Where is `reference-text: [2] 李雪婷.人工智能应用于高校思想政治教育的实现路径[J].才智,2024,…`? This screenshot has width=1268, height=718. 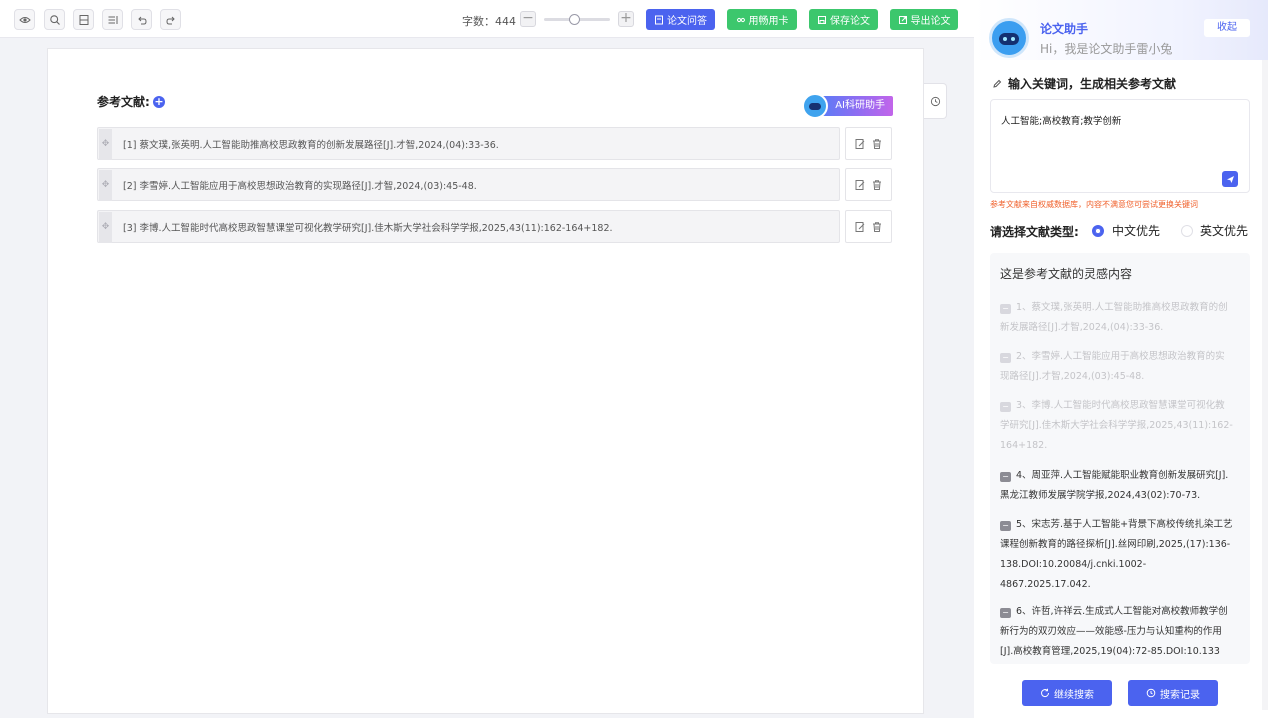
reference-text: [2] 李雪婷.人工智能应用于高校思想政治教育的实现路径[J].才智,2024,… is located at coordinates (300, 186).